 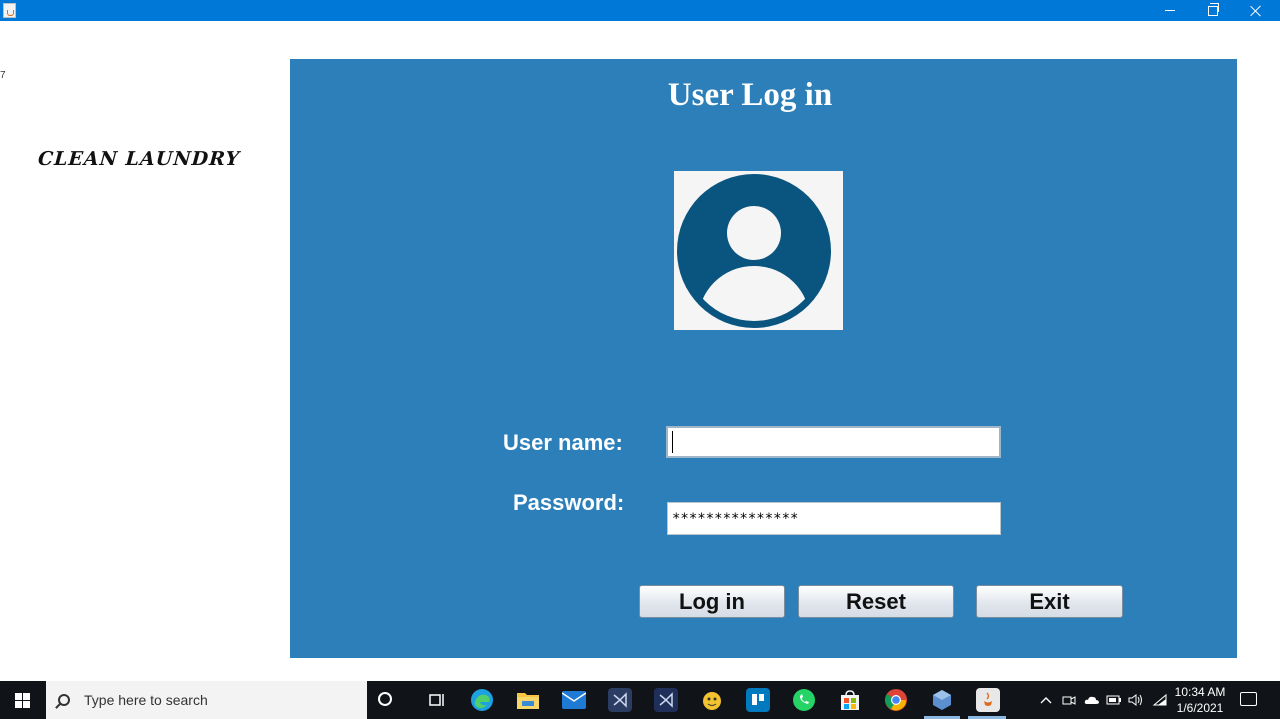 What do you see at coordinates (139, 159) in the screenshot?
I see `brand-logo-text: CLEAN LAUNDRY` at bounding box center [139, 159].